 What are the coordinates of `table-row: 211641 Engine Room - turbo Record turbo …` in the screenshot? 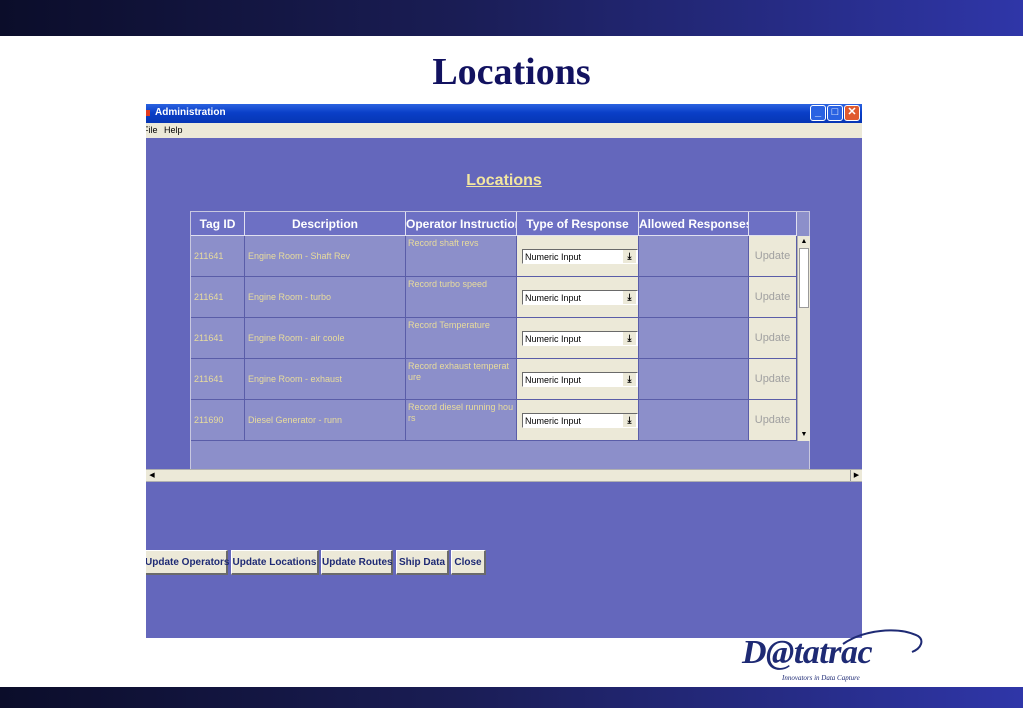 It's located at (494, 297).